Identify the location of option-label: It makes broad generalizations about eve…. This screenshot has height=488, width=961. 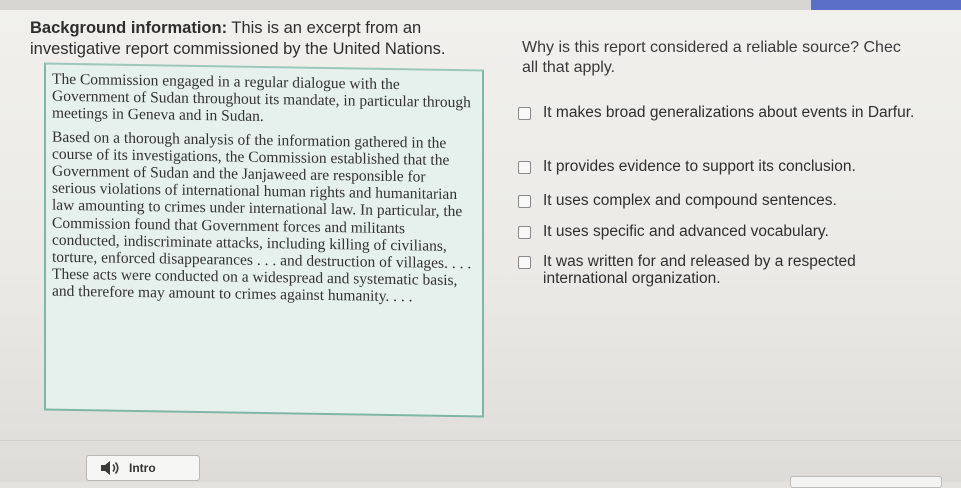
(729, 112).